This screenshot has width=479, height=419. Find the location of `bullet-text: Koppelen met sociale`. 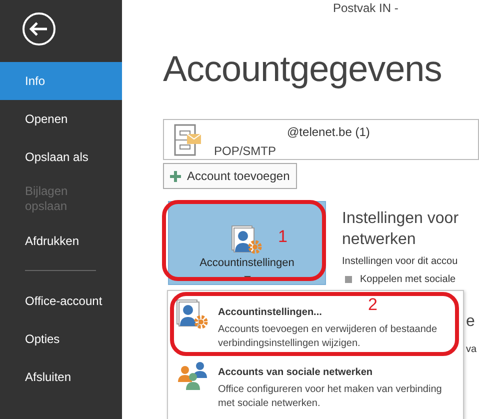

bullet-text: Koppelen met sociale is located at coordinates (408, 280).